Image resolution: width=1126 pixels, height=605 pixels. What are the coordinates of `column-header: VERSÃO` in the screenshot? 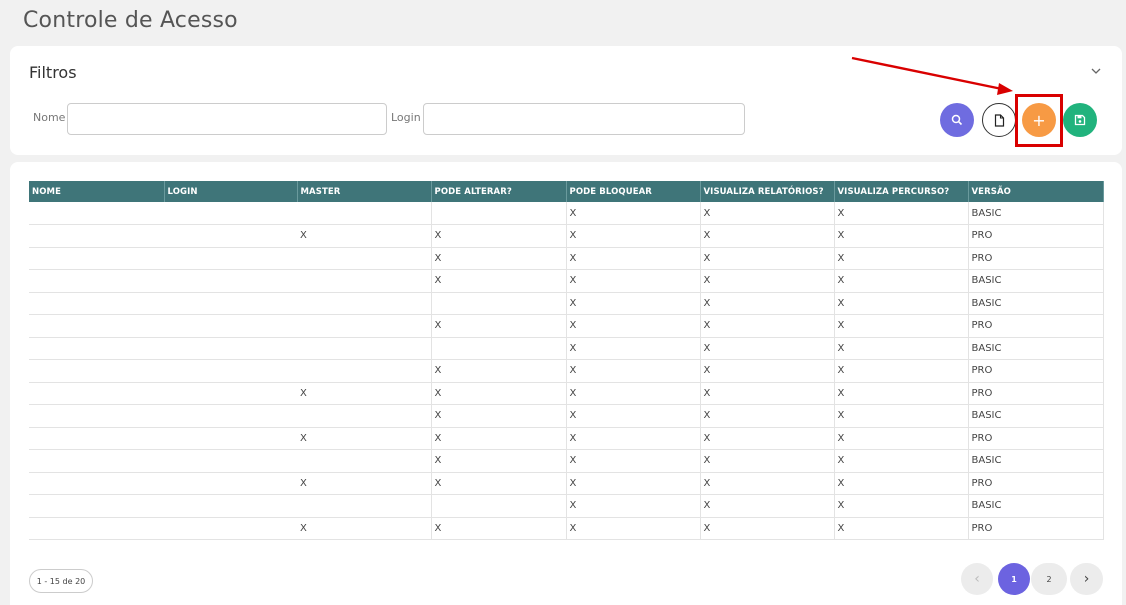 It's located at (1036, 191).